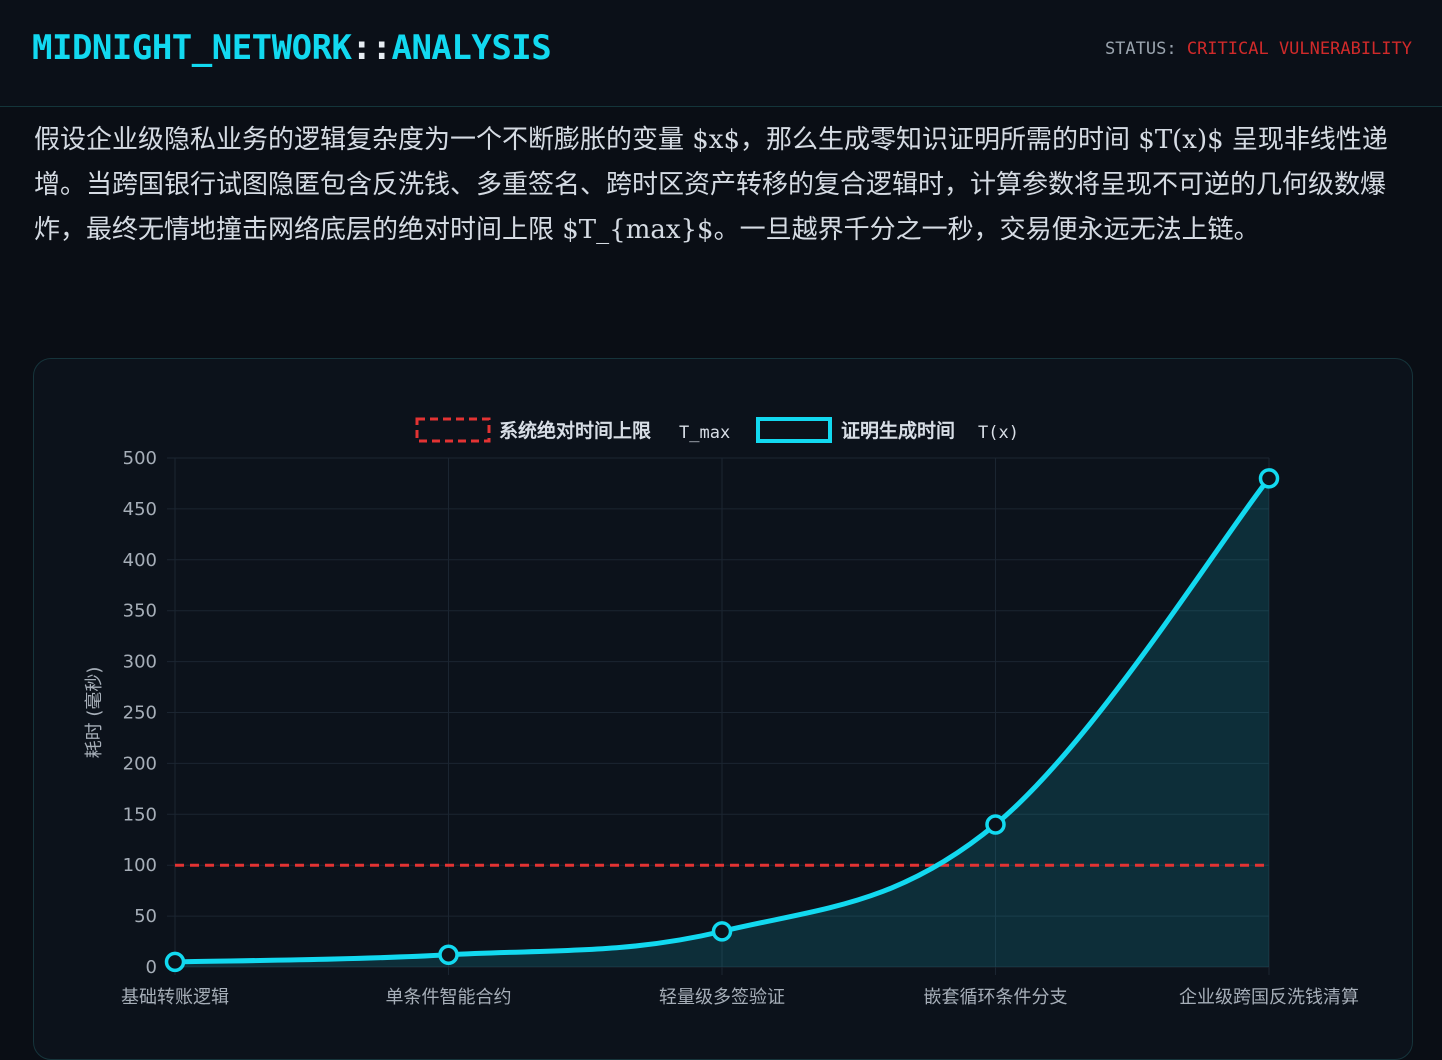  I want to click on y-tick-label: 400, so click(140, 560).